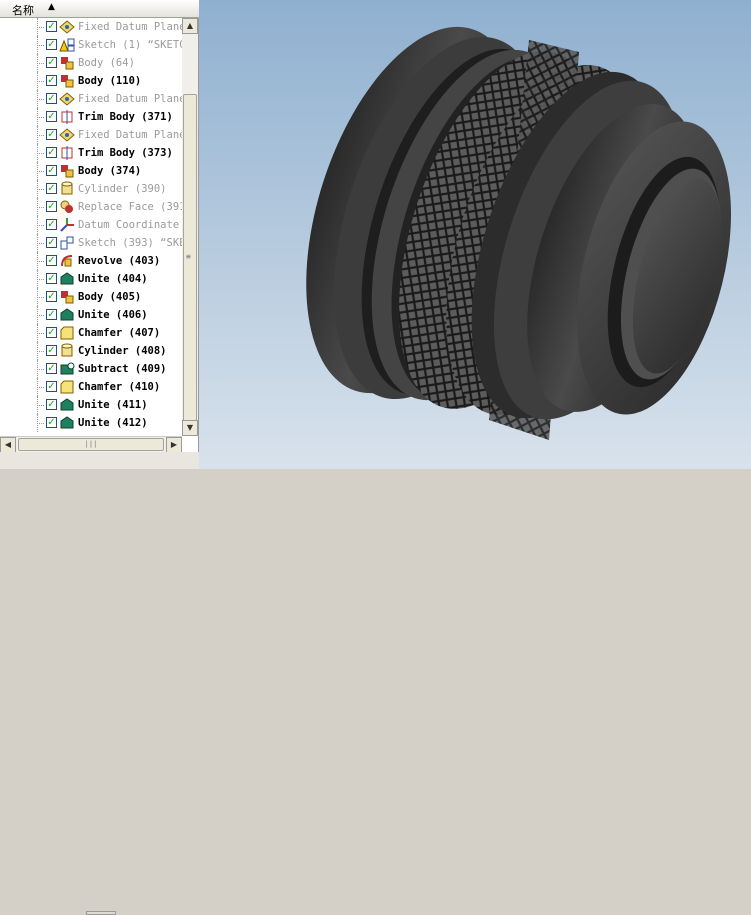 The width and height of the screenshot is (751, 915). I want to click on tree-row: ✓ Chamfer (410), so click(91, 387).